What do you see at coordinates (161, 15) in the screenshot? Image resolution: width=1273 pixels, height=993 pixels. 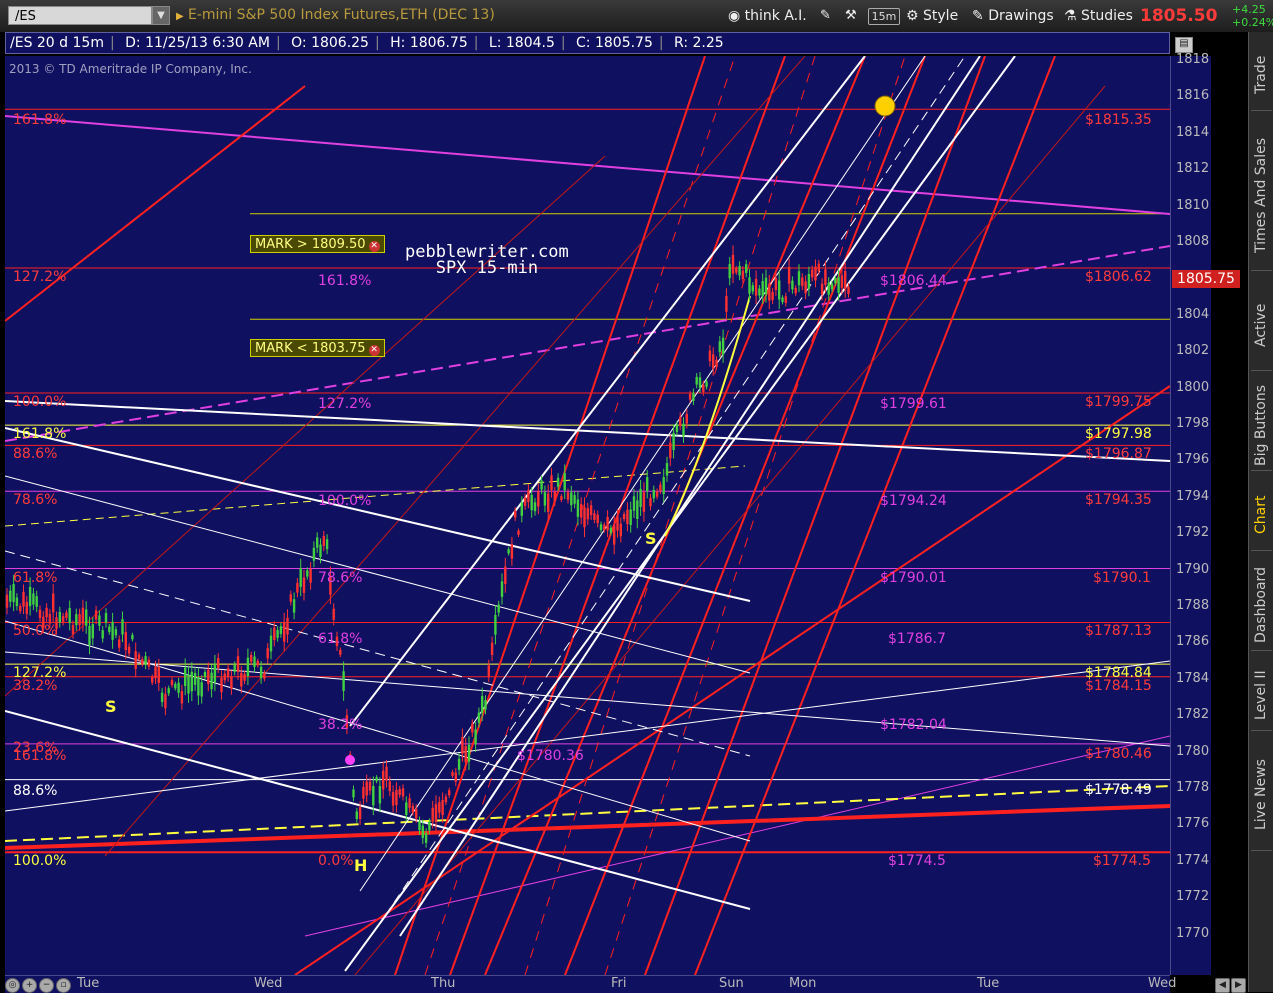 I see `symbol-dropdown-button: ▼` at bounding box center [161, 15].